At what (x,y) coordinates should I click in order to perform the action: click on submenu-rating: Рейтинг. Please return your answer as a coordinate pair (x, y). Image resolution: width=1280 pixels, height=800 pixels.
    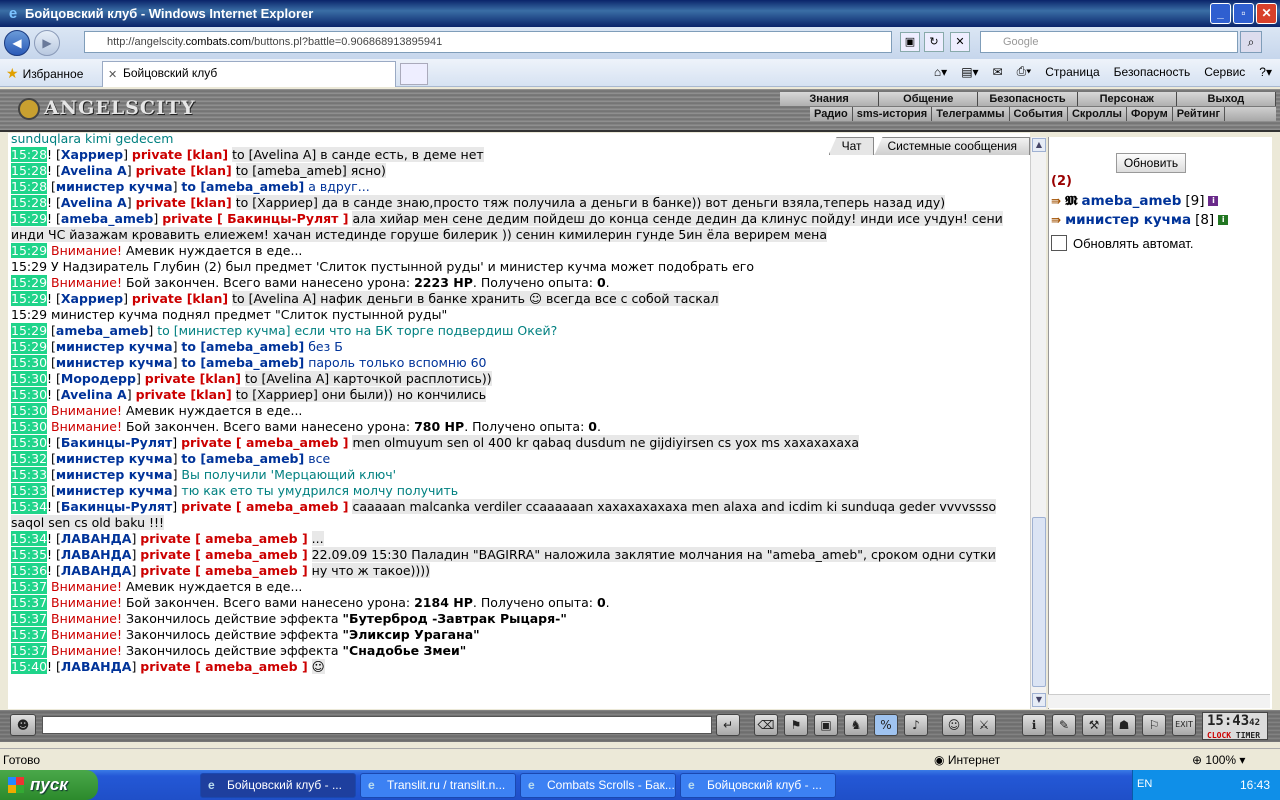
    Looking at the image, I should click on (1199, 114).